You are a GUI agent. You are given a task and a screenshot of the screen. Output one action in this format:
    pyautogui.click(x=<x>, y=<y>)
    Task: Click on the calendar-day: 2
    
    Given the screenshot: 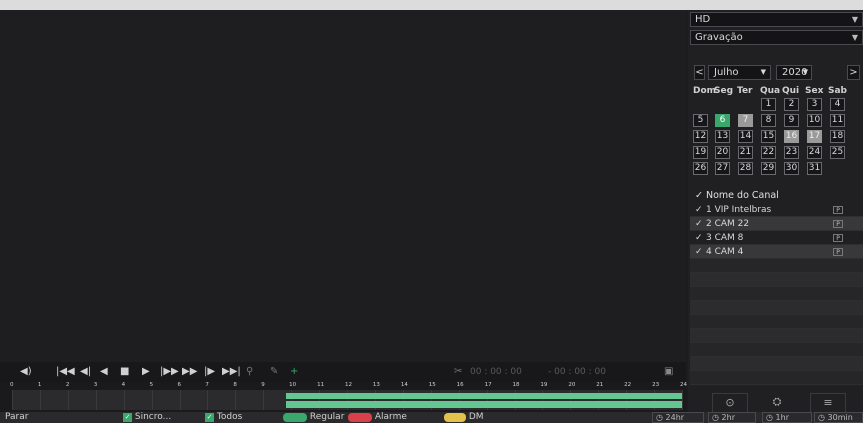 What is the action you would take?
    pyautogui.click(x=791, y=104)
    